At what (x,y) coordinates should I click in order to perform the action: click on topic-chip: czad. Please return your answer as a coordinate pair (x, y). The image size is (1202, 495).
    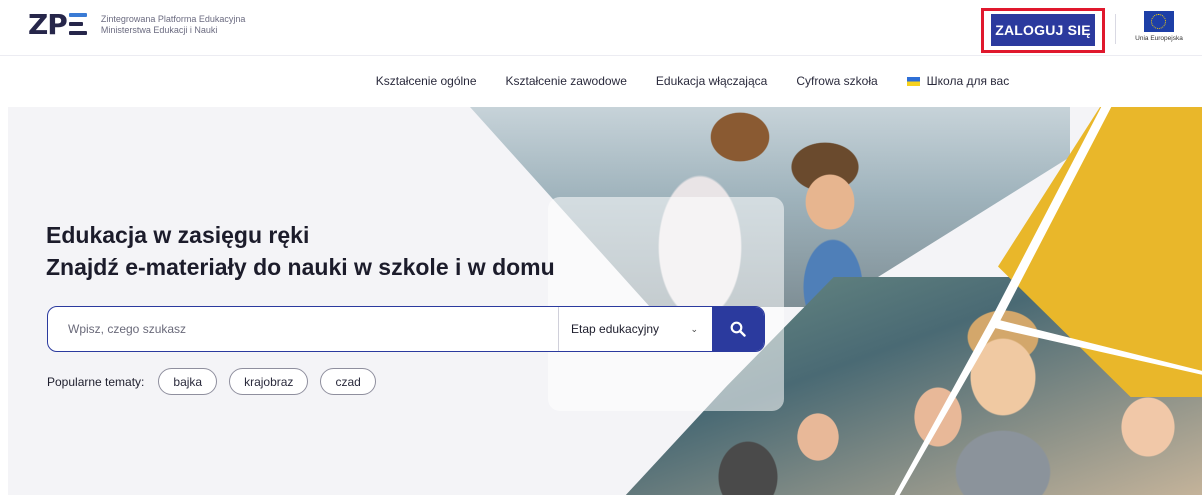
    Looking at the image, I should click on (348, 381).